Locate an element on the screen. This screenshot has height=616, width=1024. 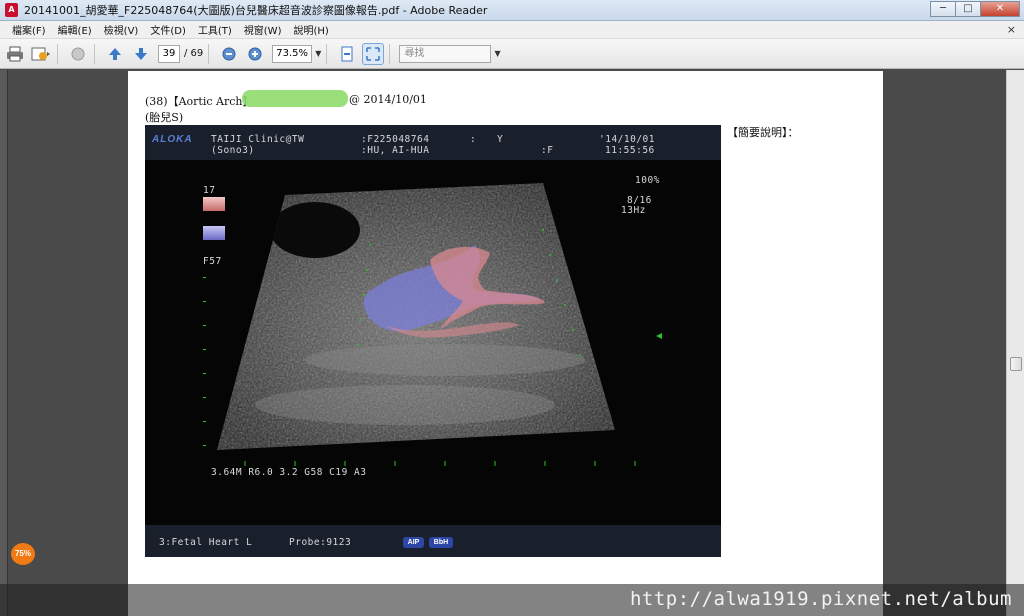
page-up-icon is located at coordinates (115, 54).